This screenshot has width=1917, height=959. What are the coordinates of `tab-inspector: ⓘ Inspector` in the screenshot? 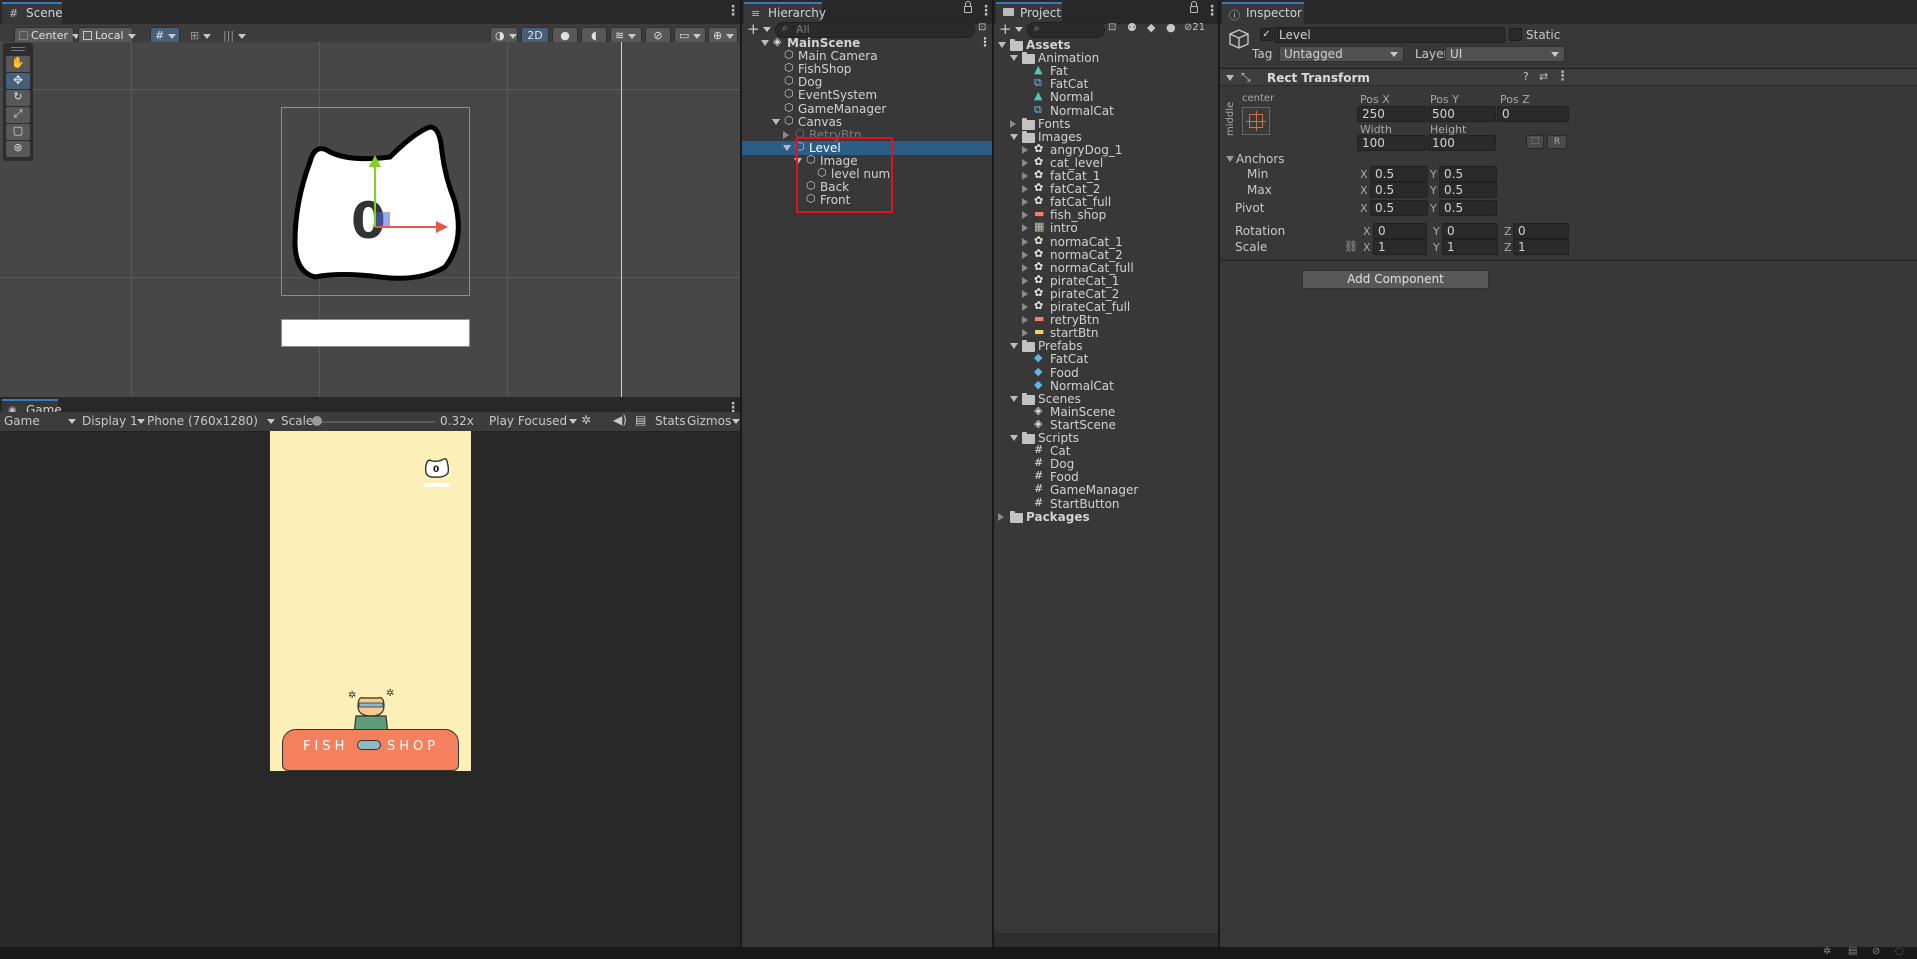 It's located at (1263, 13).